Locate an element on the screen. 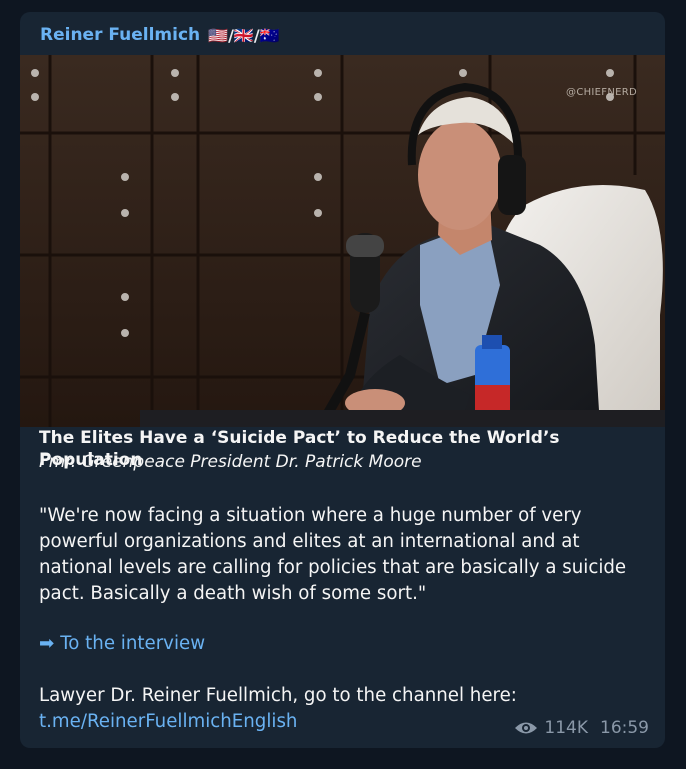 This screenshot has width=686, height=769. interview-link: ➡ To the interview is located at coordinates (122, 644).